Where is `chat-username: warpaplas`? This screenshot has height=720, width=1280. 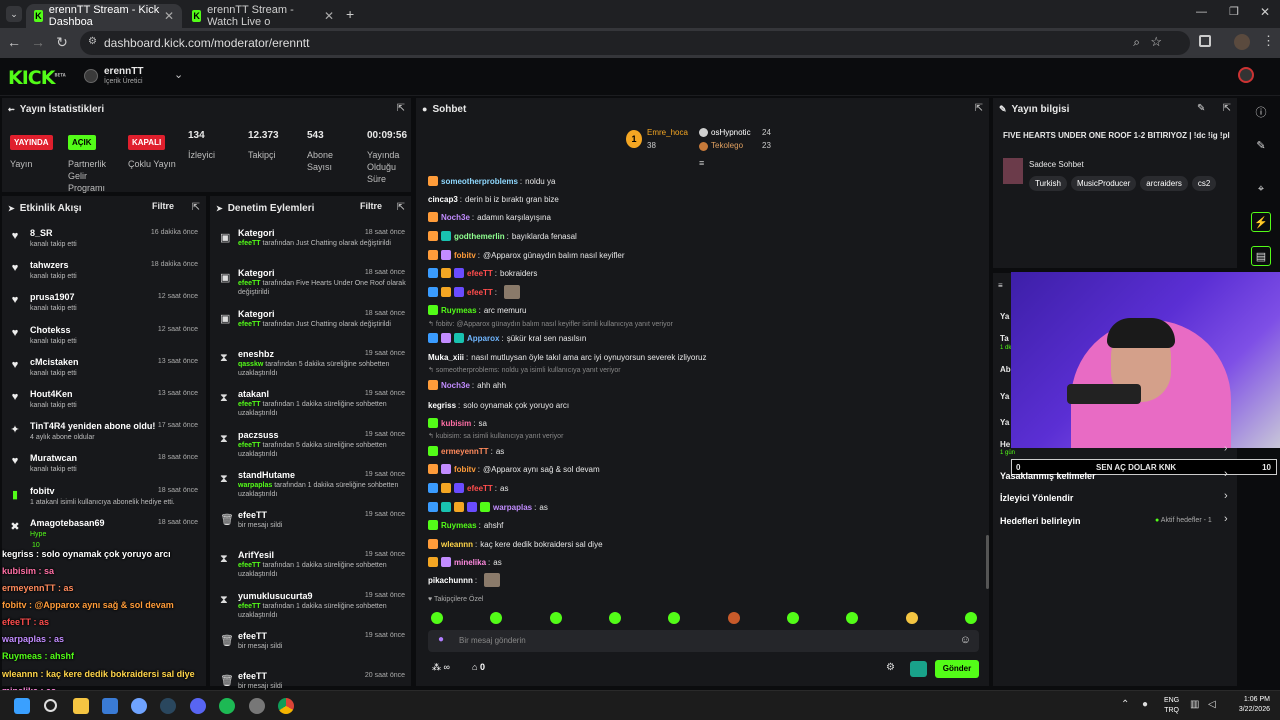
chat-username: warpaplas is located at coordinates (512, 507).